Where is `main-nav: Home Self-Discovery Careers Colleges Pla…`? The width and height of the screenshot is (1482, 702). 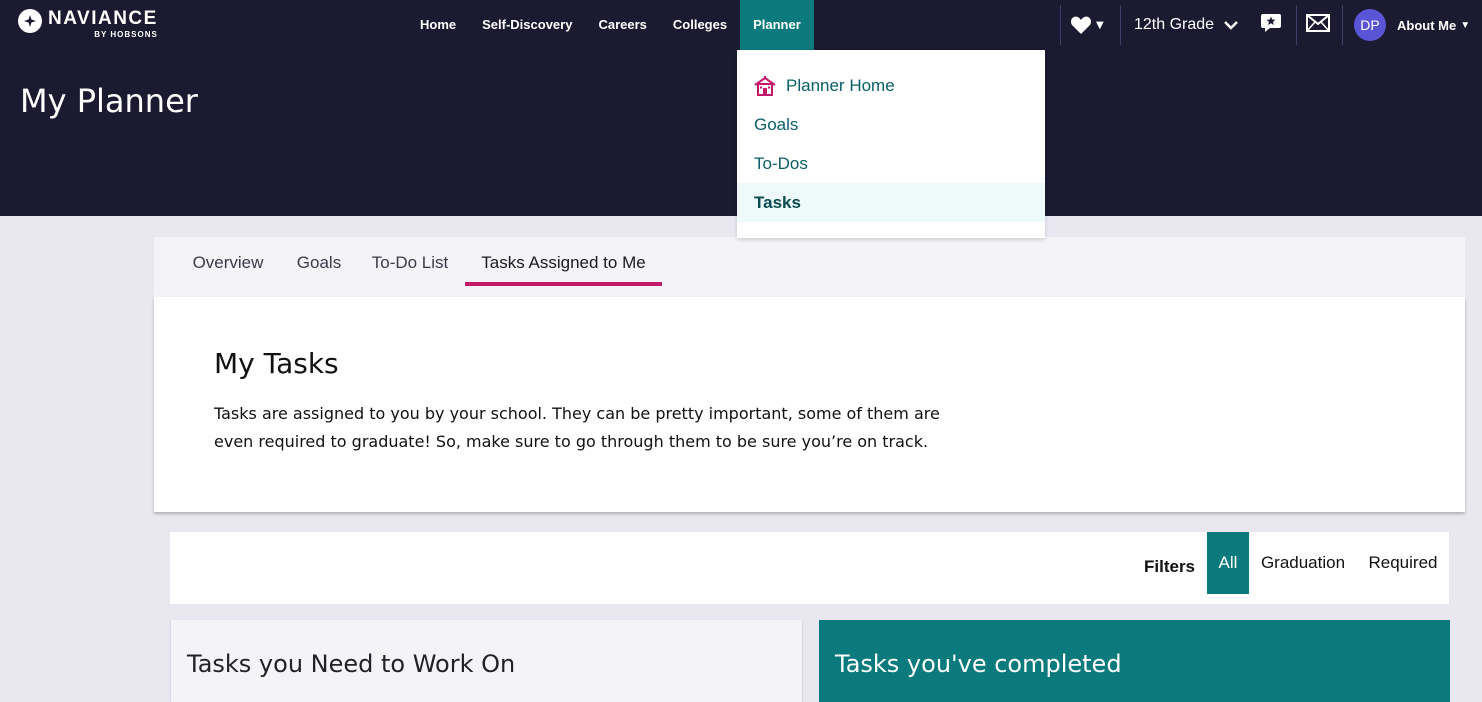 main-nav: Home Self-Discovery Careers Colleges Pla… is located at coordinates (610, 25).